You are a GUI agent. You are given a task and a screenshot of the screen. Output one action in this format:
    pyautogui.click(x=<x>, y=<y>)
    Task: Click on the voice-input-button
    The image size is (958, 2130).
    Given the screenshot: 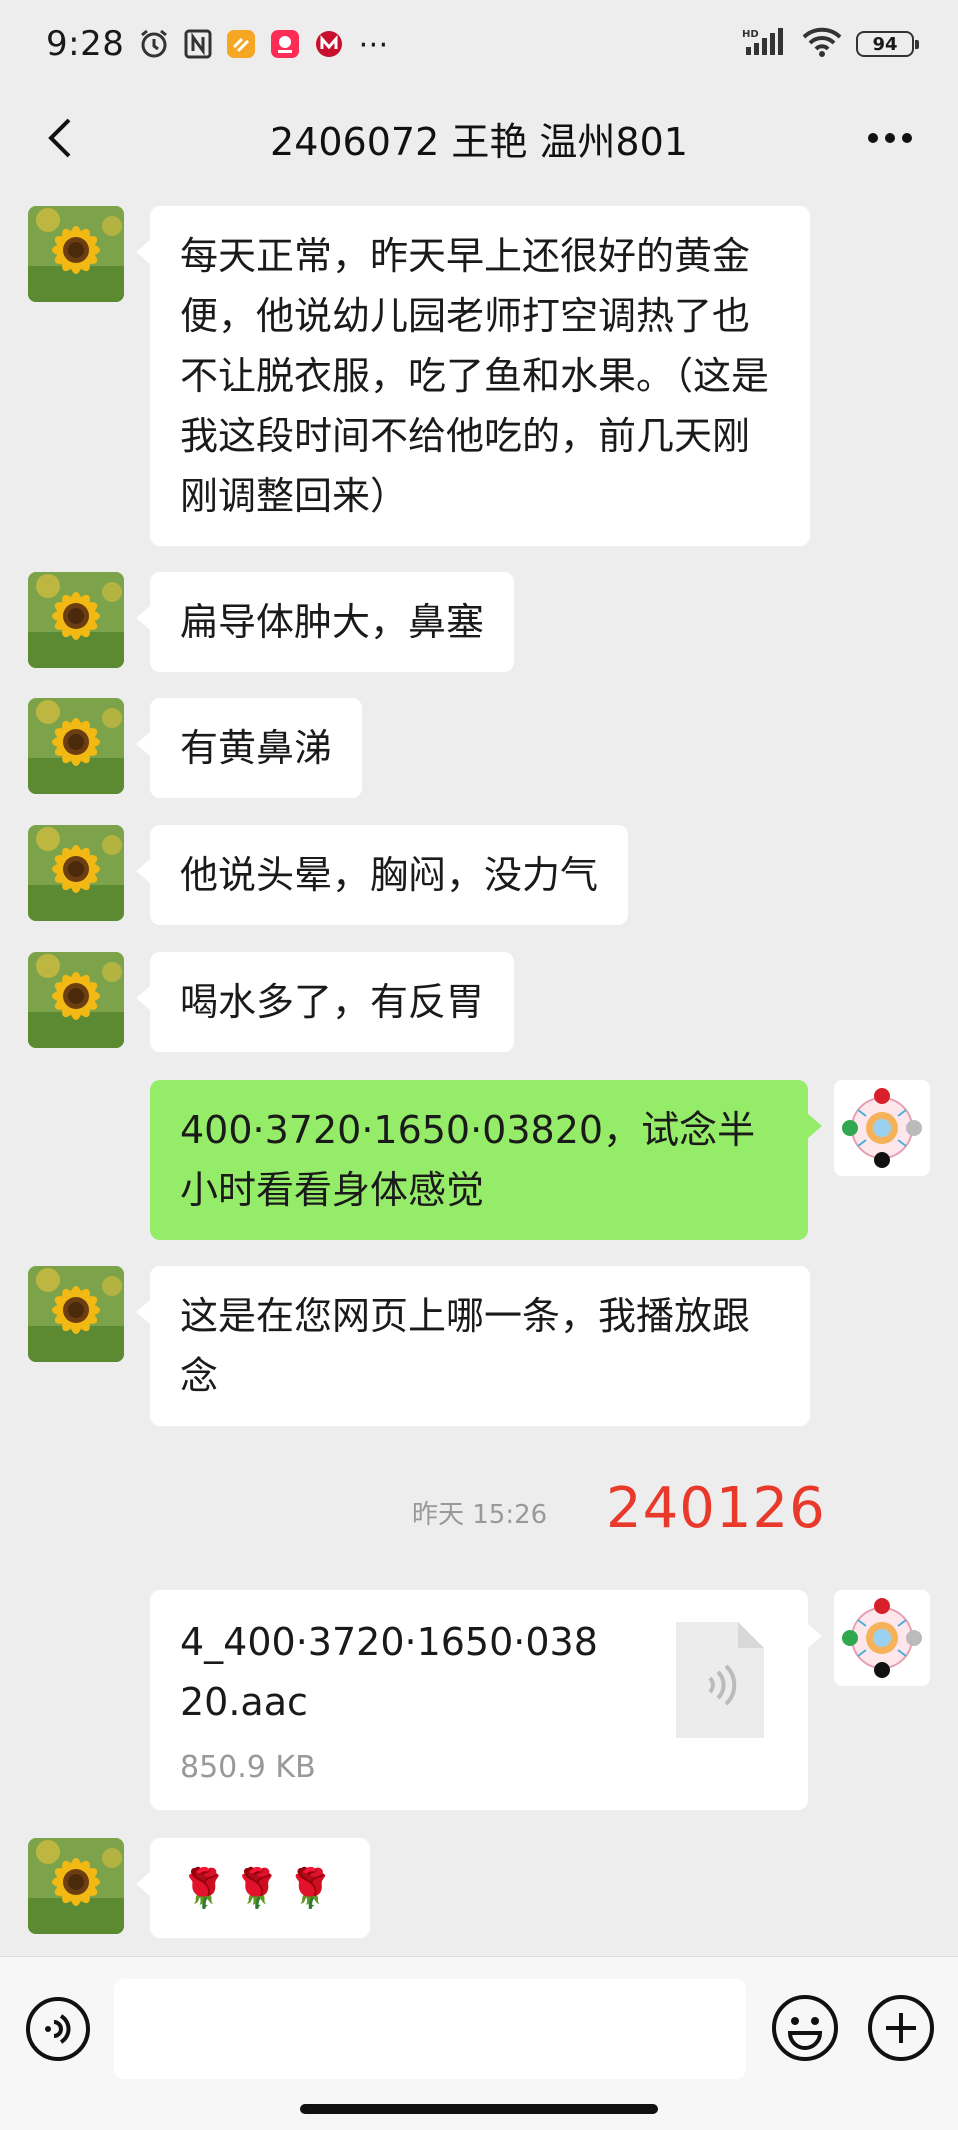 What is the action you would take?
    pyautogui.click(x=58, y=2029)
    